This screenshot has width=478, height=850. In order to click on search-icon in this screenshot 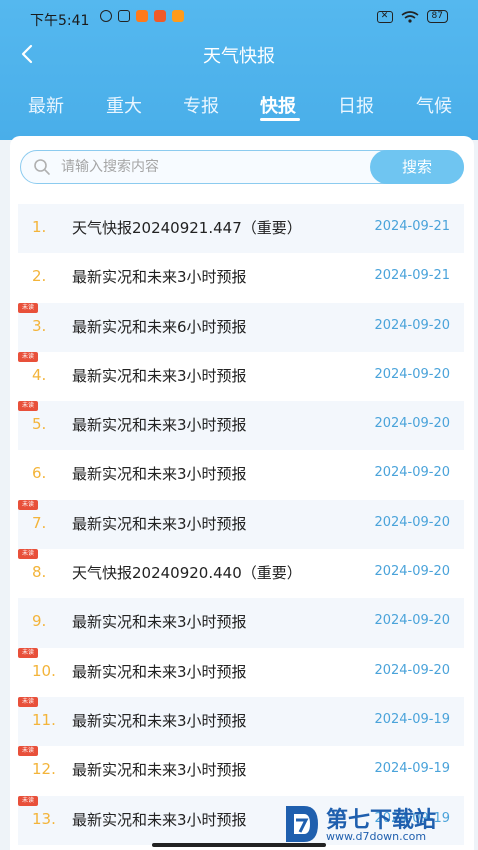, I will do `click(42, 167)`.